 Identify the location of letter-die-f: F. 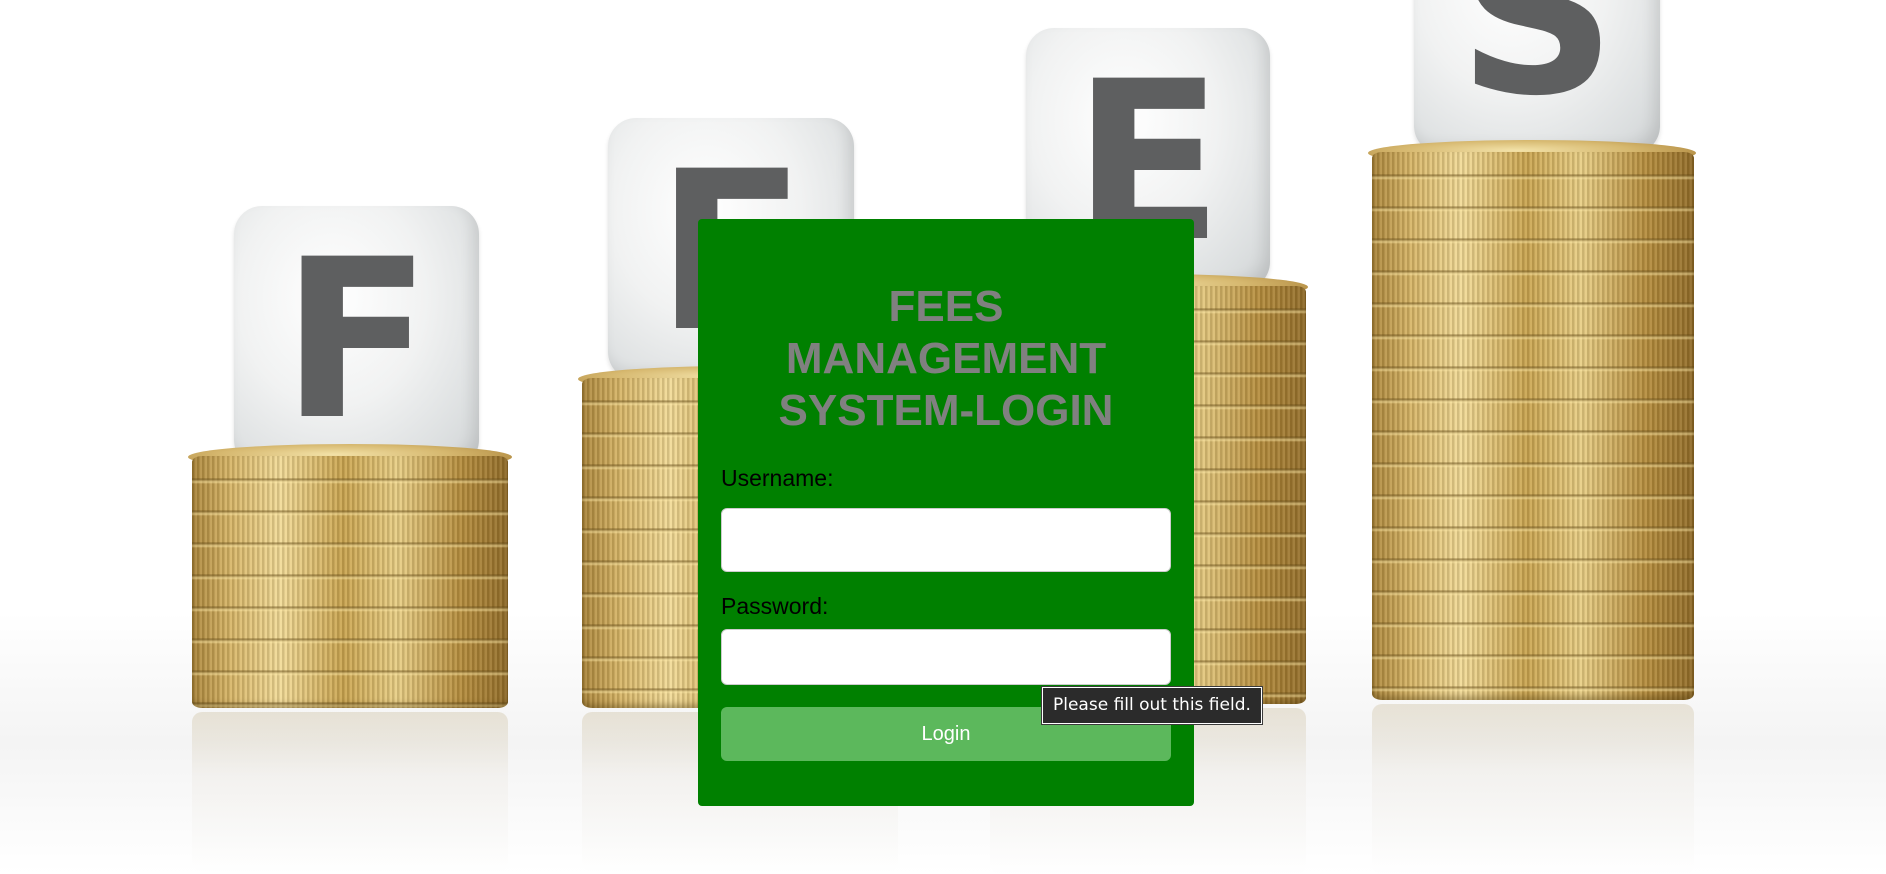
(356, 337).